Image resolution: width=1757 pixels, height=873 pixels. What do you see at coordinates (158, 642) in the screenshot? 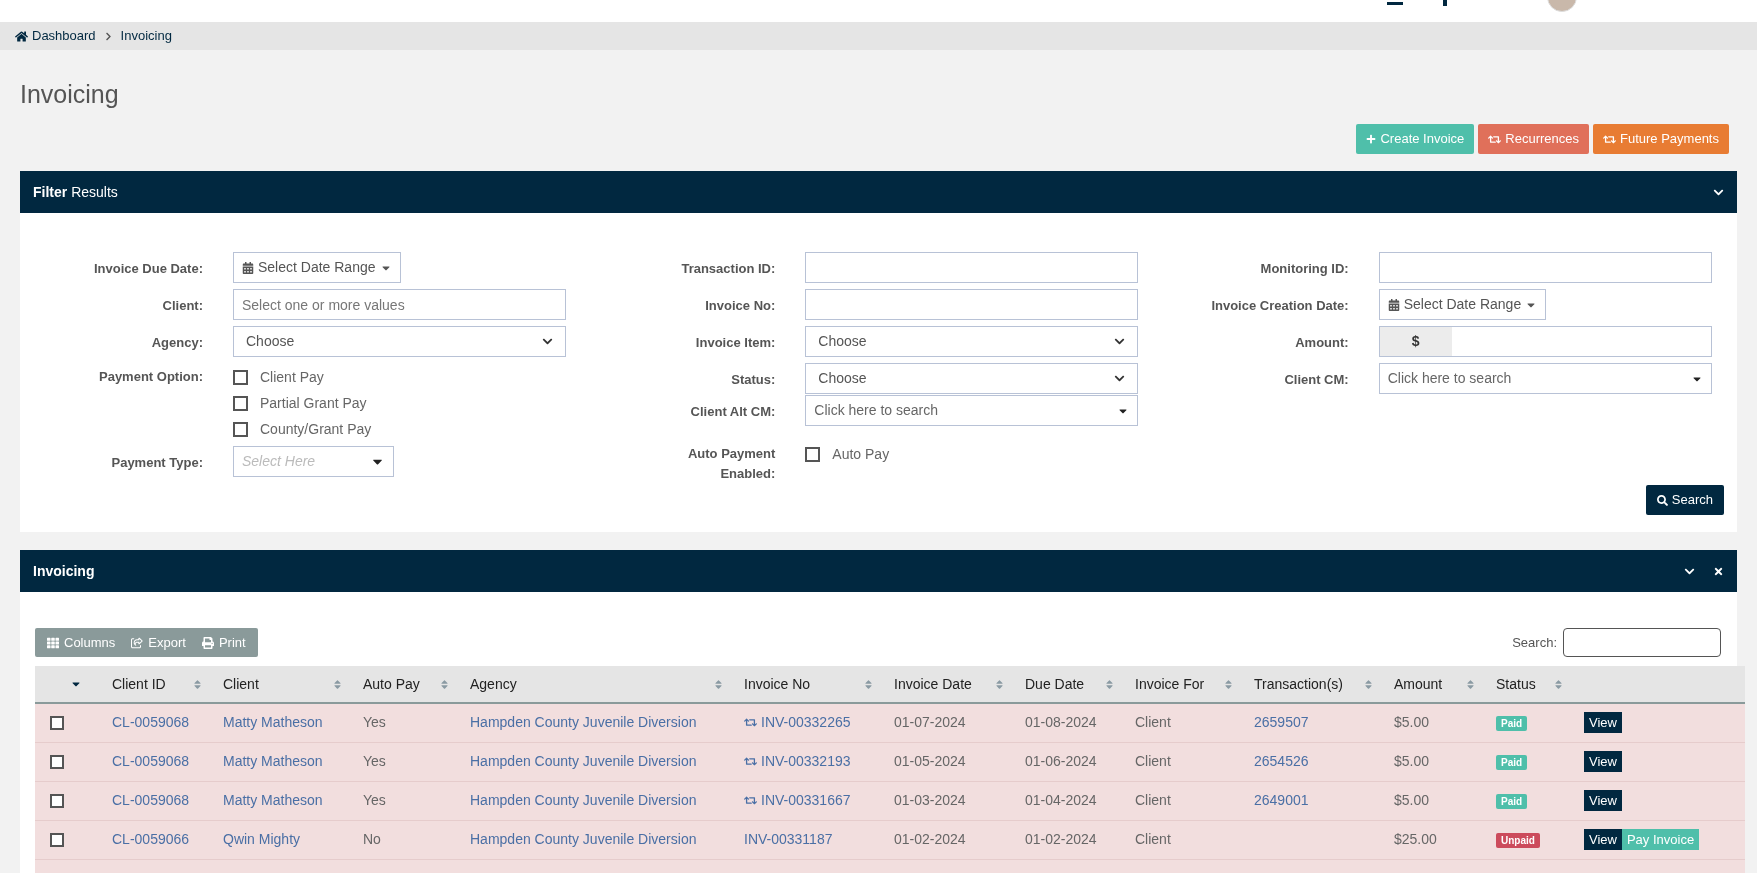
I see `toolbar-button: Export` at bounding box center [158, 642].